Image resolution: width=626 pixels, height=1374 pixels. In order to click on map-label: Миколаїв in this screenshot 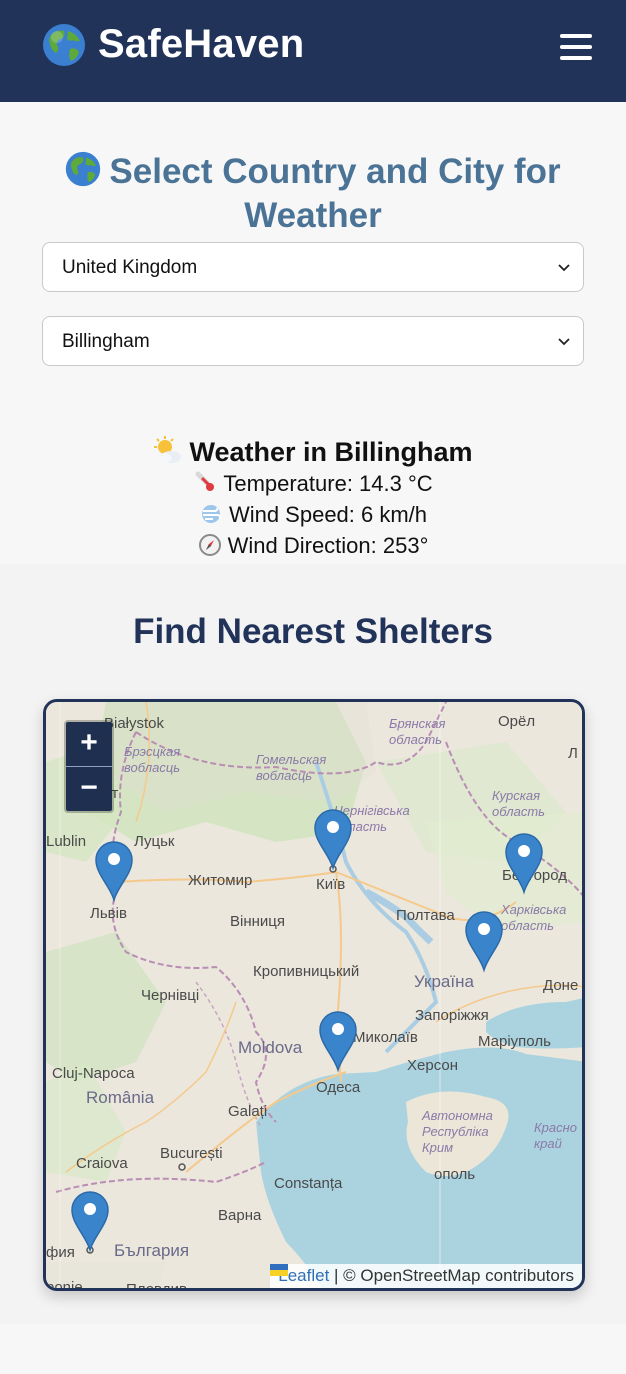, I will do `click(385, 1037)`.